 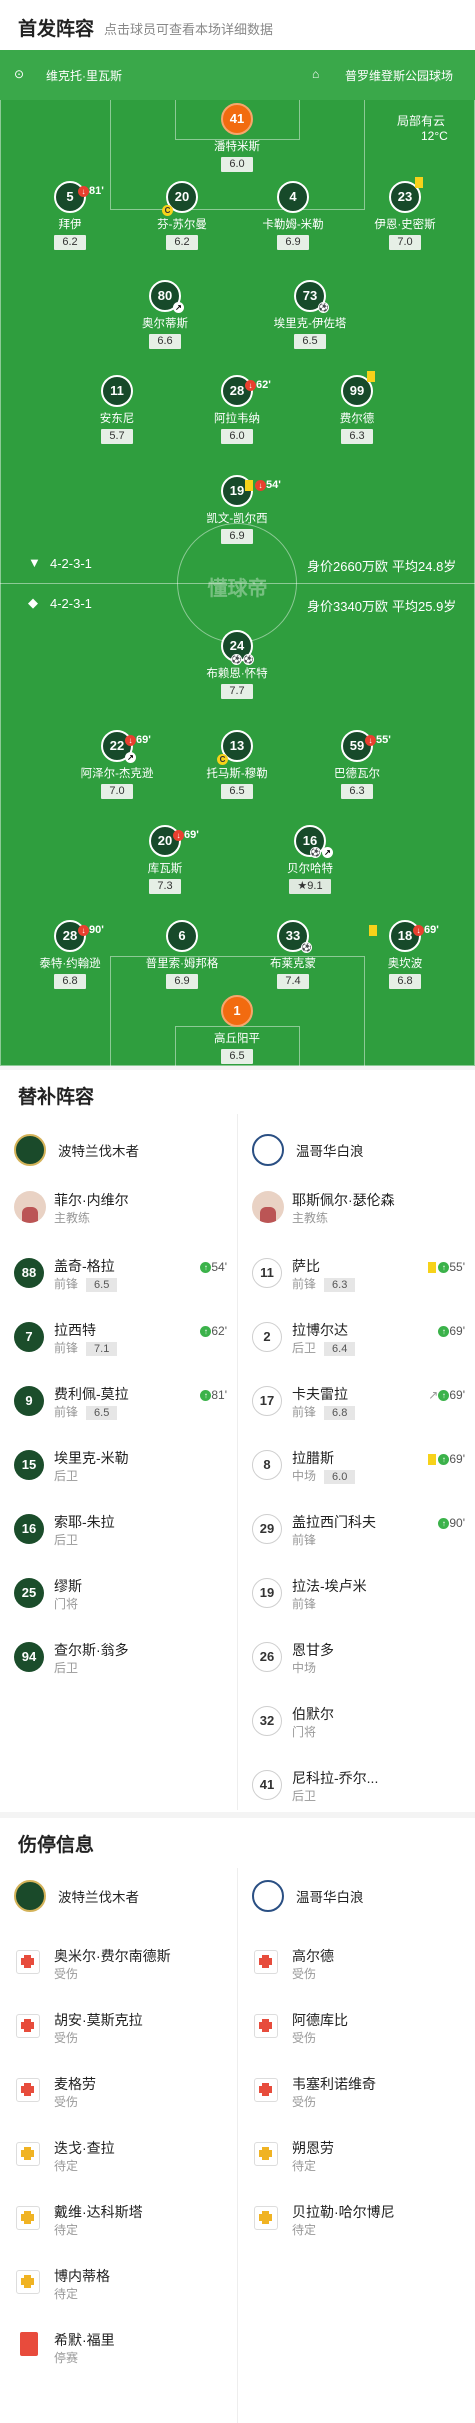 I want to click on player-card: 99 费尔德 6.3, so click(x=357, y=407).